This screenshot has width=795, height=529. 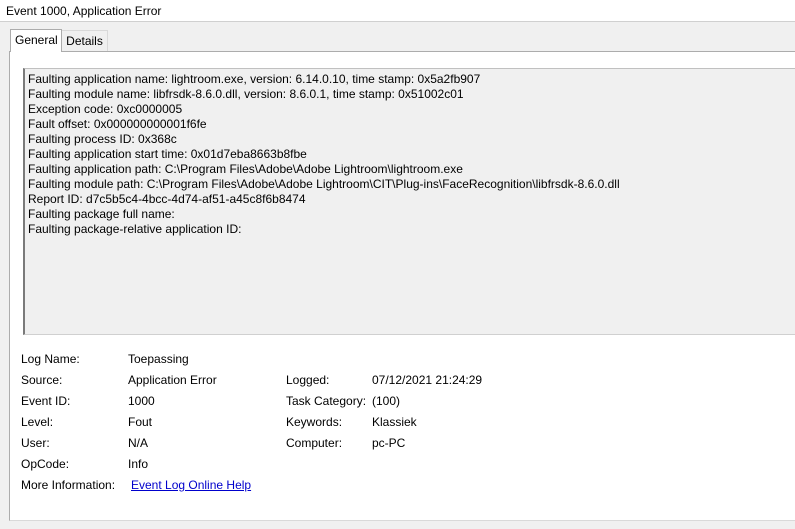 I want to click on log-name-value: Toepassing, so click(x=158, y=359).